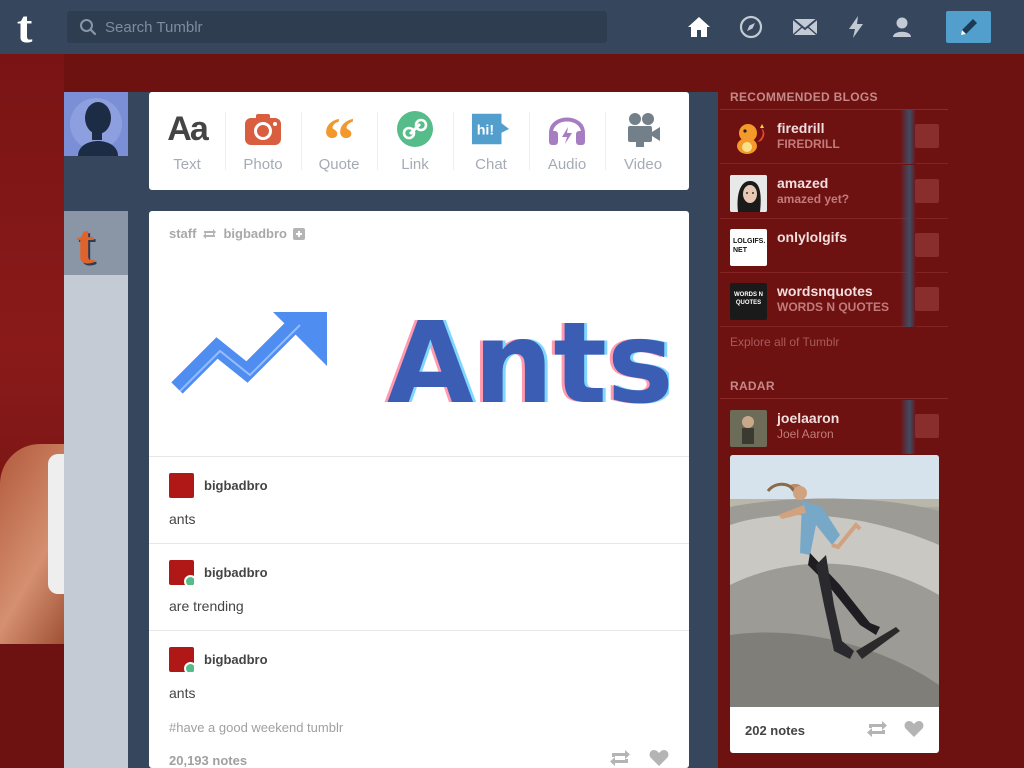 The image size is (1024, 768). I want to click on radar-photo, so click(834, 581).